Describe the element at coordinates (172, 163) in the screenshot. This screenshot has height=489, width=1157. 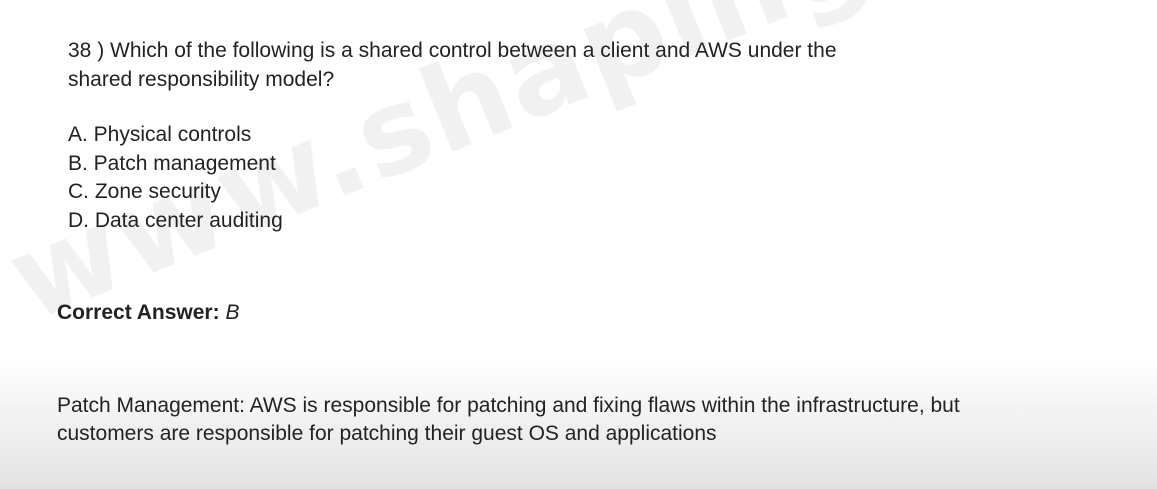
I see `option-b: B. Patch management` at that location.